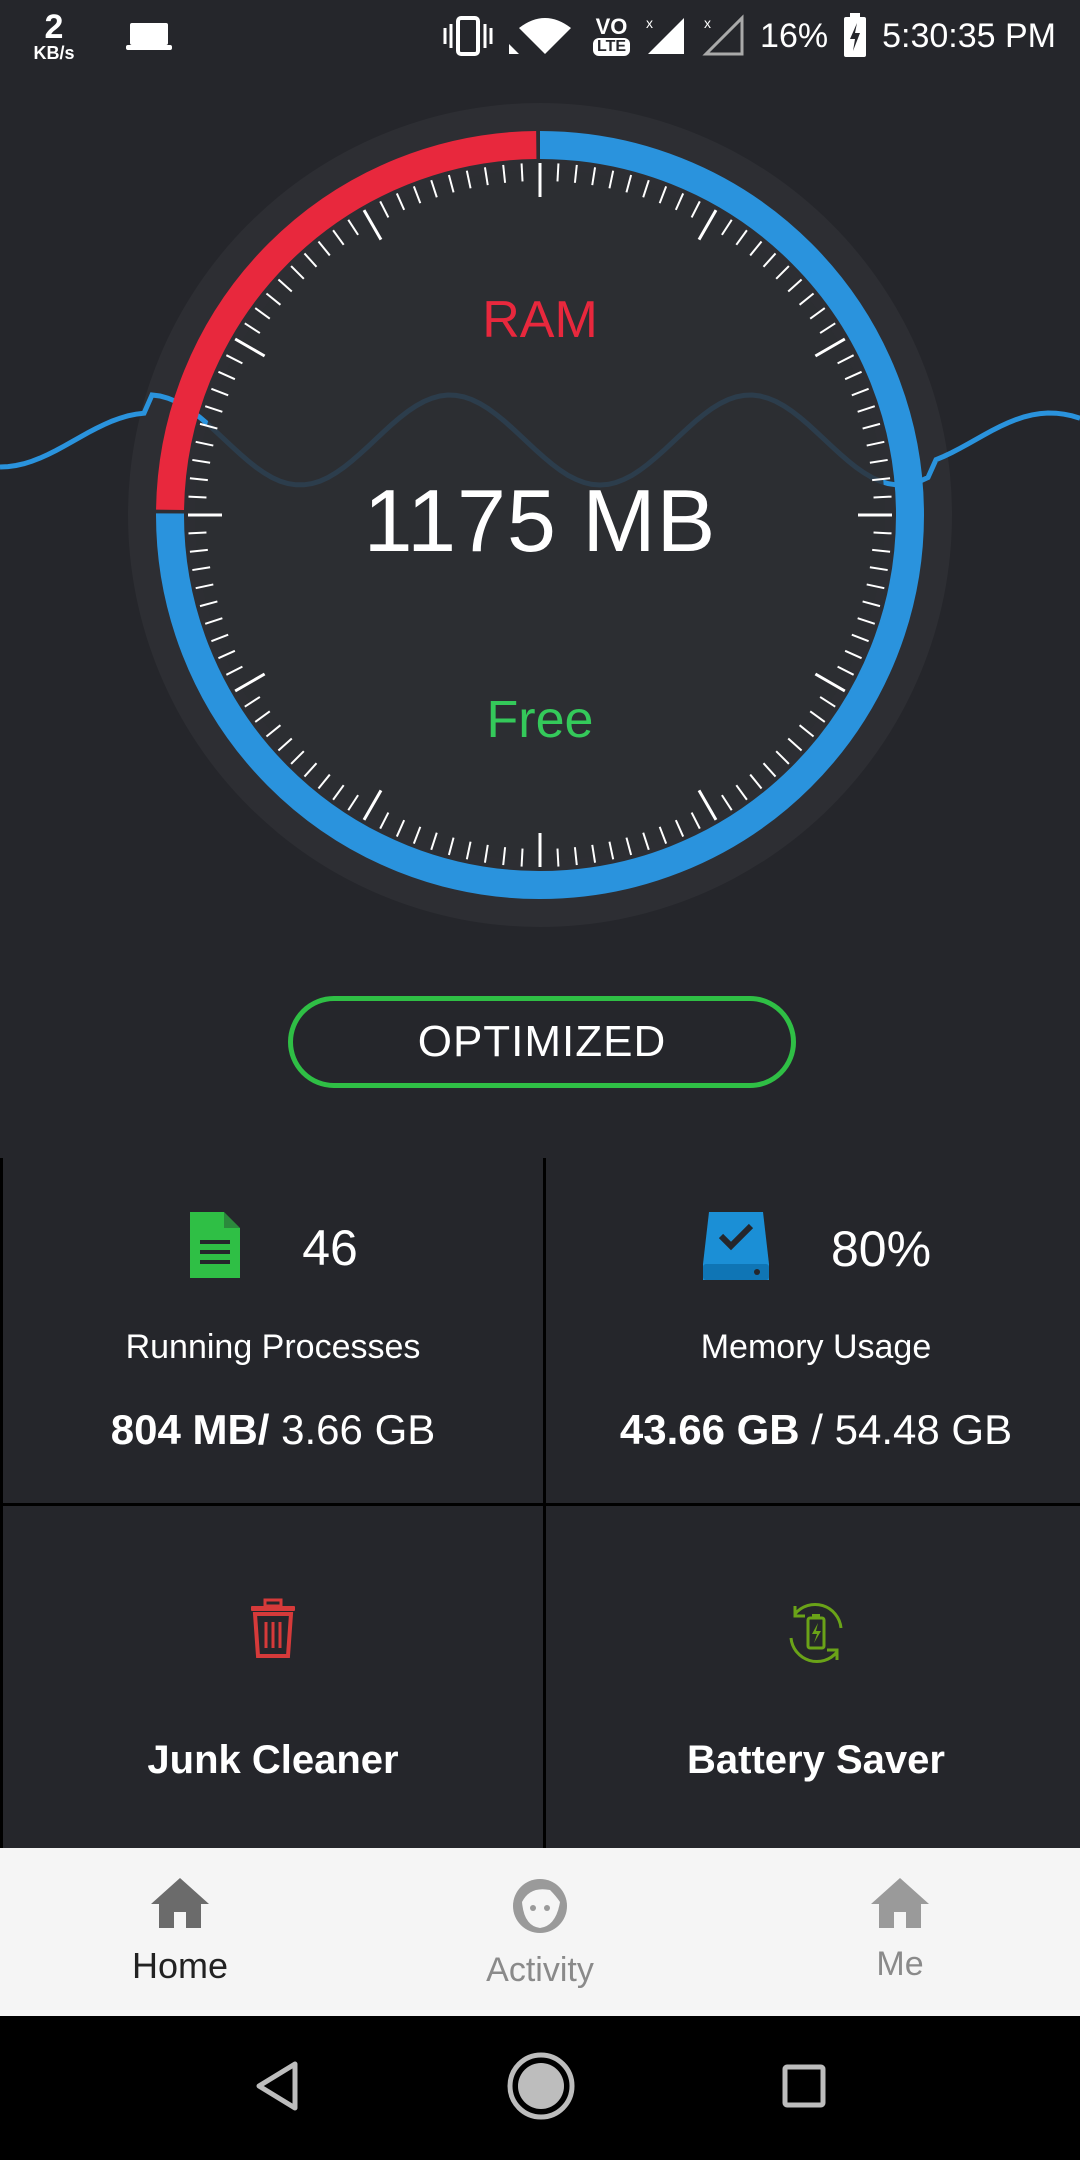 This screenshot has width=1080, height=2160. What do you see at coordinates (215, 1247) in the screenshot?
I see `document-icon` at bounding box center [215, 1247].